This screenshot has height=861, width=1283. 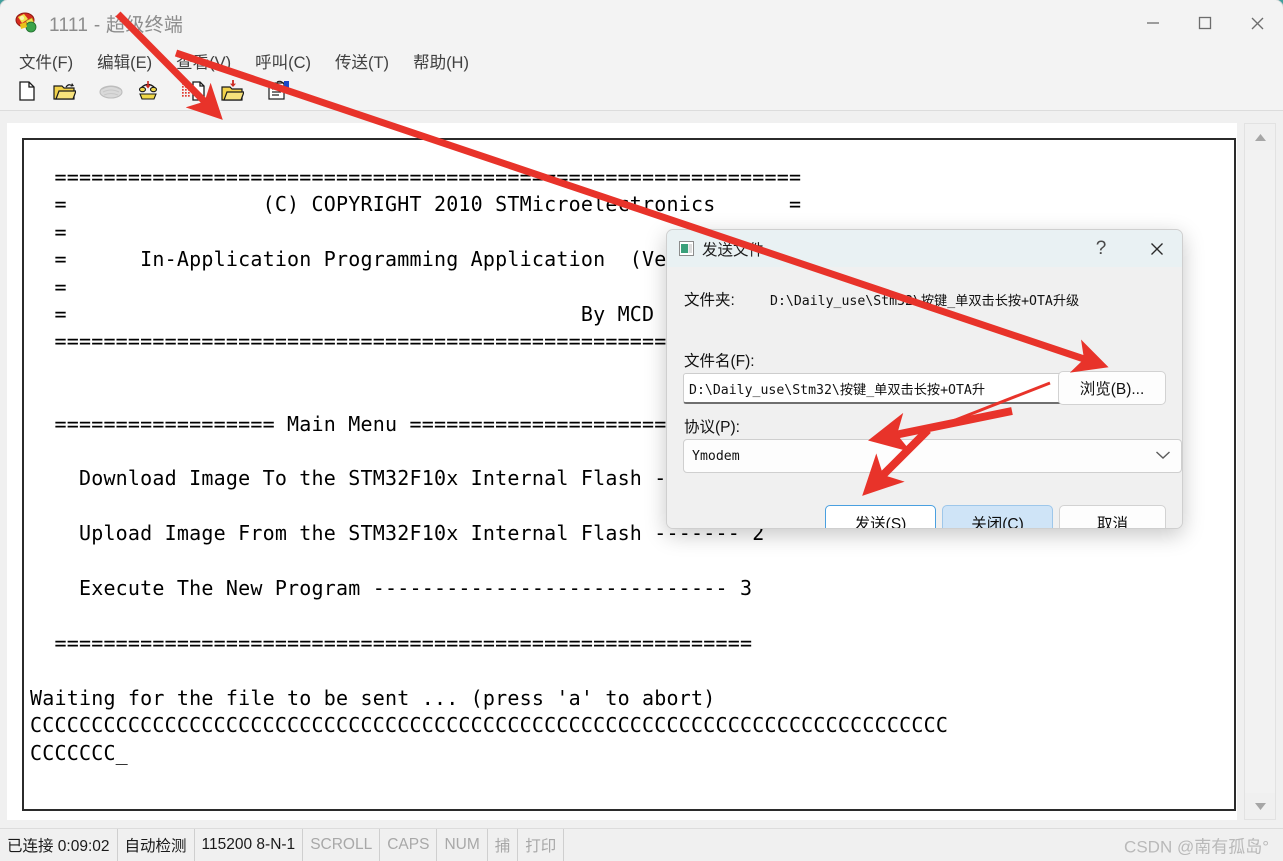 I want to click on status-autodetect: 自动检测, so click(x=156, y=845).